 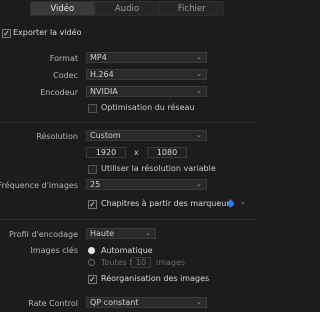 I want to click on height-input: 1080, so click(x=167, y=152).